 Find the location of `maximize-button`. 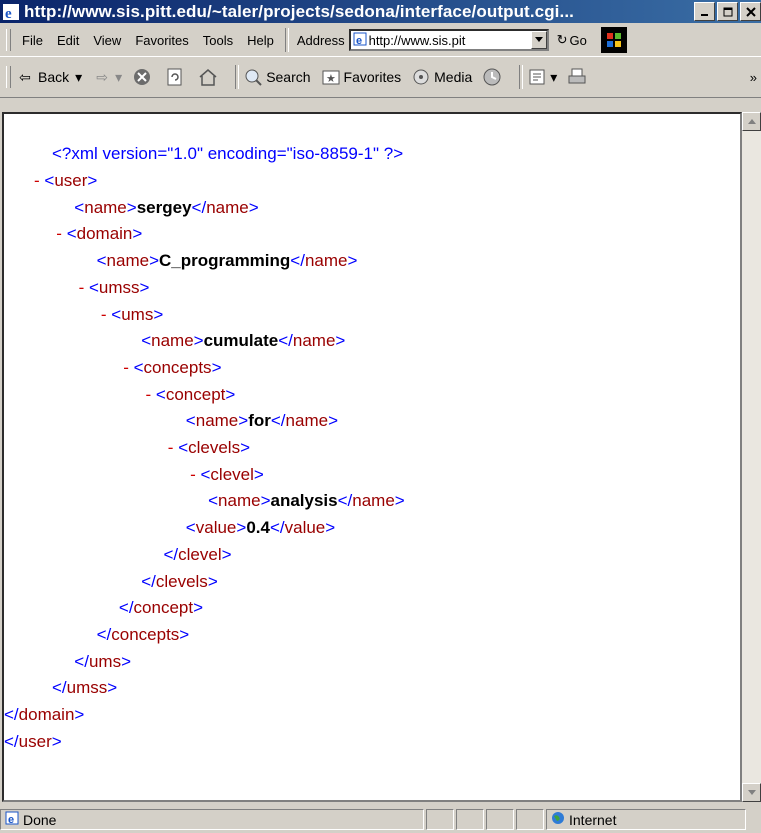

maximize-button is located at coordinates (727, 11).